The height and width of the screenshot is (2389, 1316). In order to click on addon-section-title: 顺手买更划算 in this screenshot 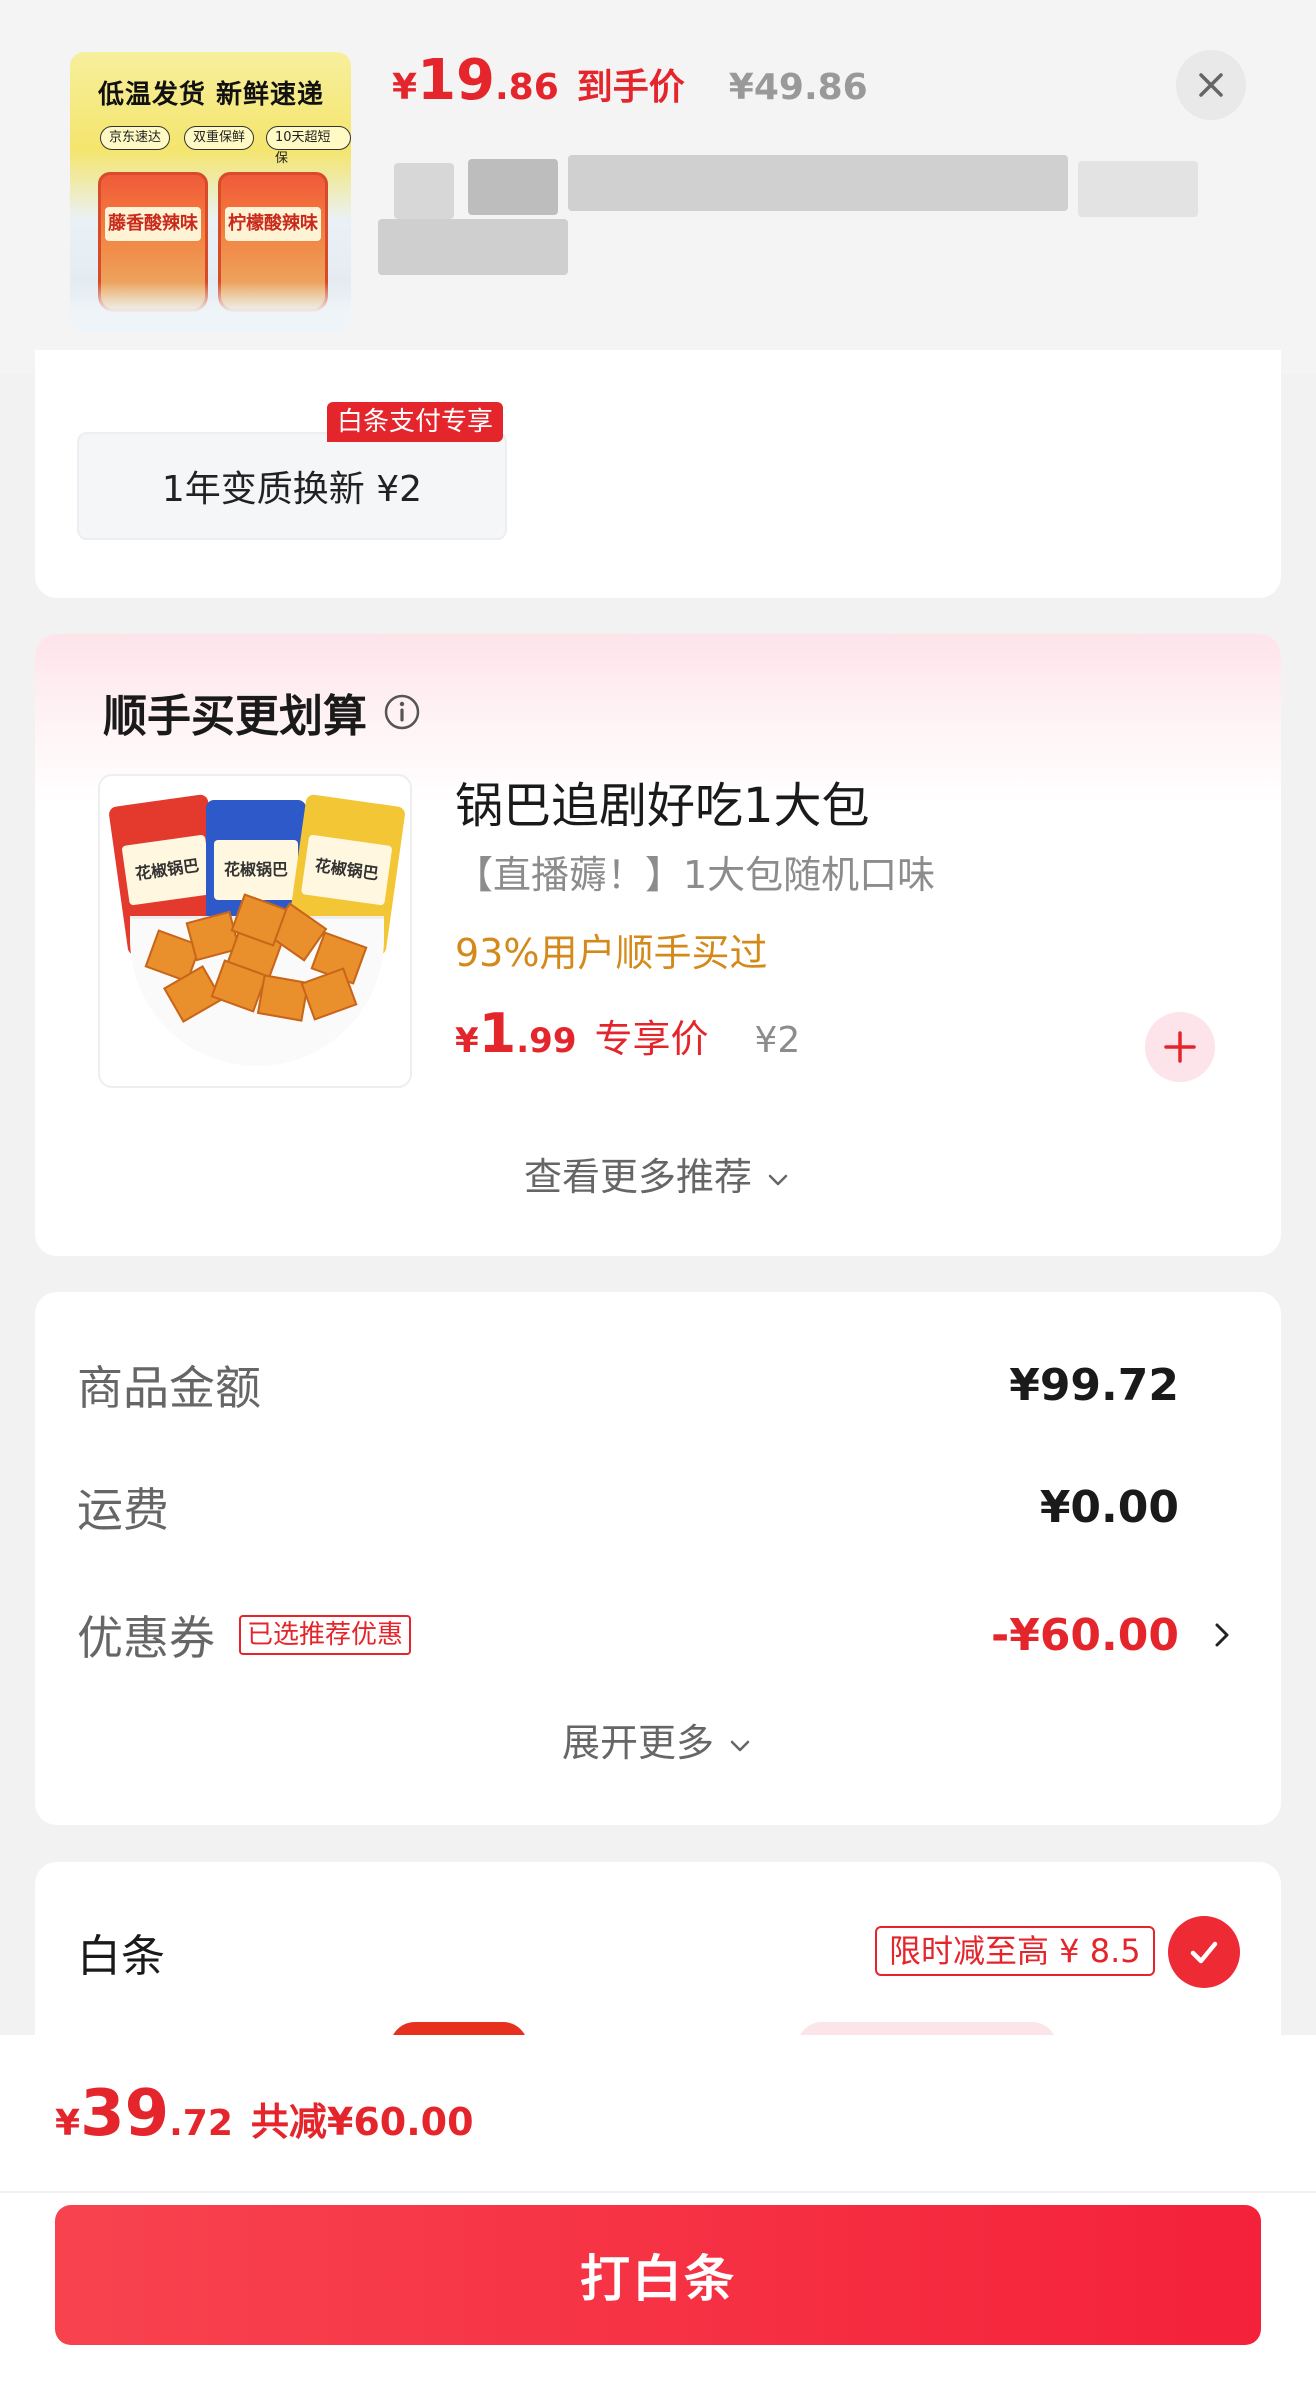, I will do `click(262, 712)`.